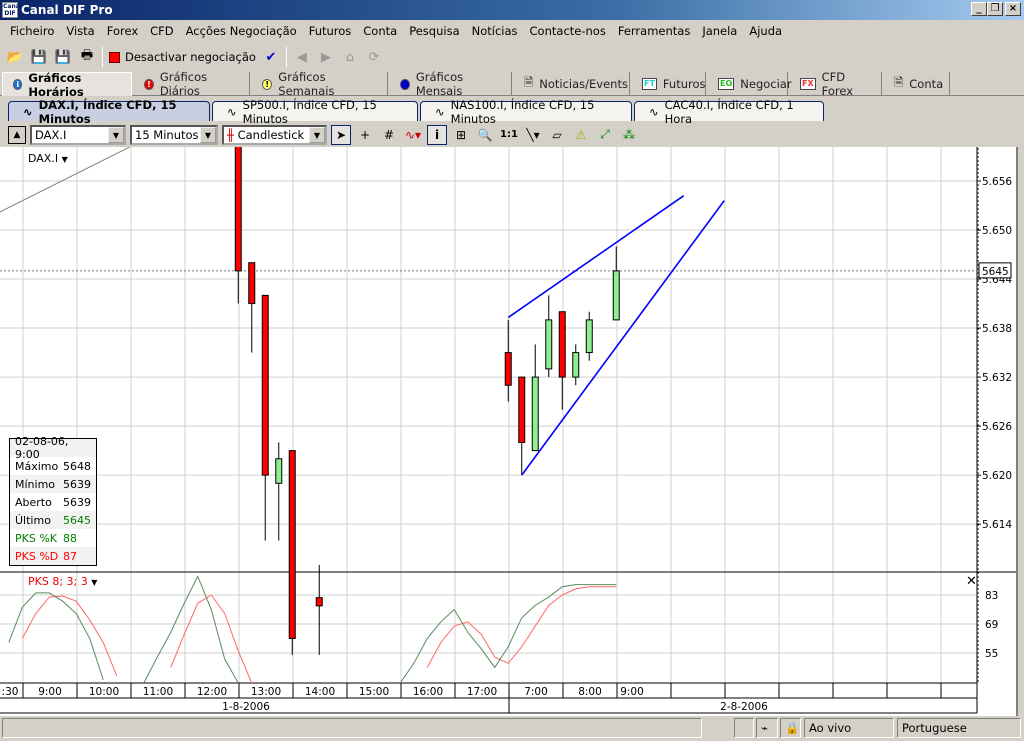 The image size is (1024, 741). What do you see at coordinates (80, 31) in the screenshot?
I see `menu-item: Vista` at bounding box center [80, 31].